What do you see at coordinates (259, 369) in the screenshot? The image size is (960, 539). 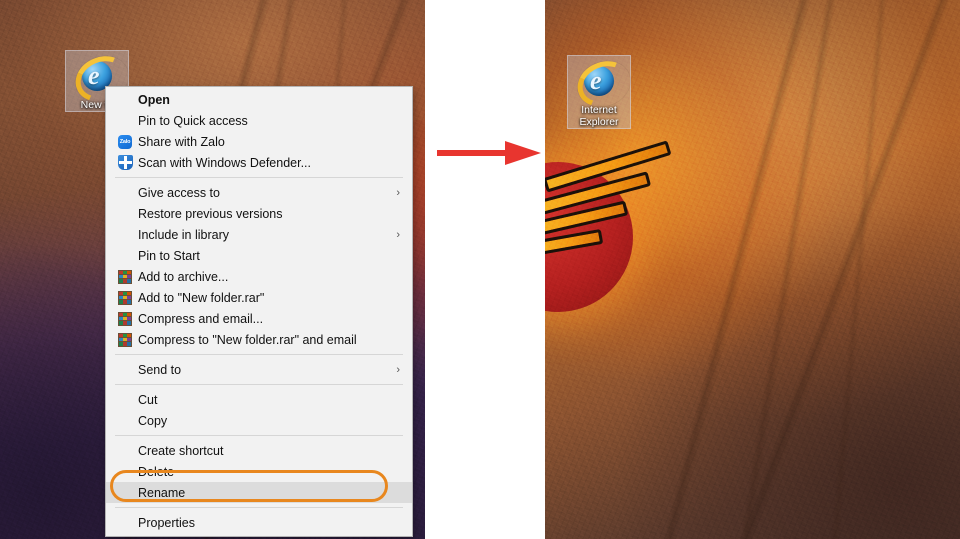 I see `menu-item-send-to: Send to ›` at bounding box center [259, 369].